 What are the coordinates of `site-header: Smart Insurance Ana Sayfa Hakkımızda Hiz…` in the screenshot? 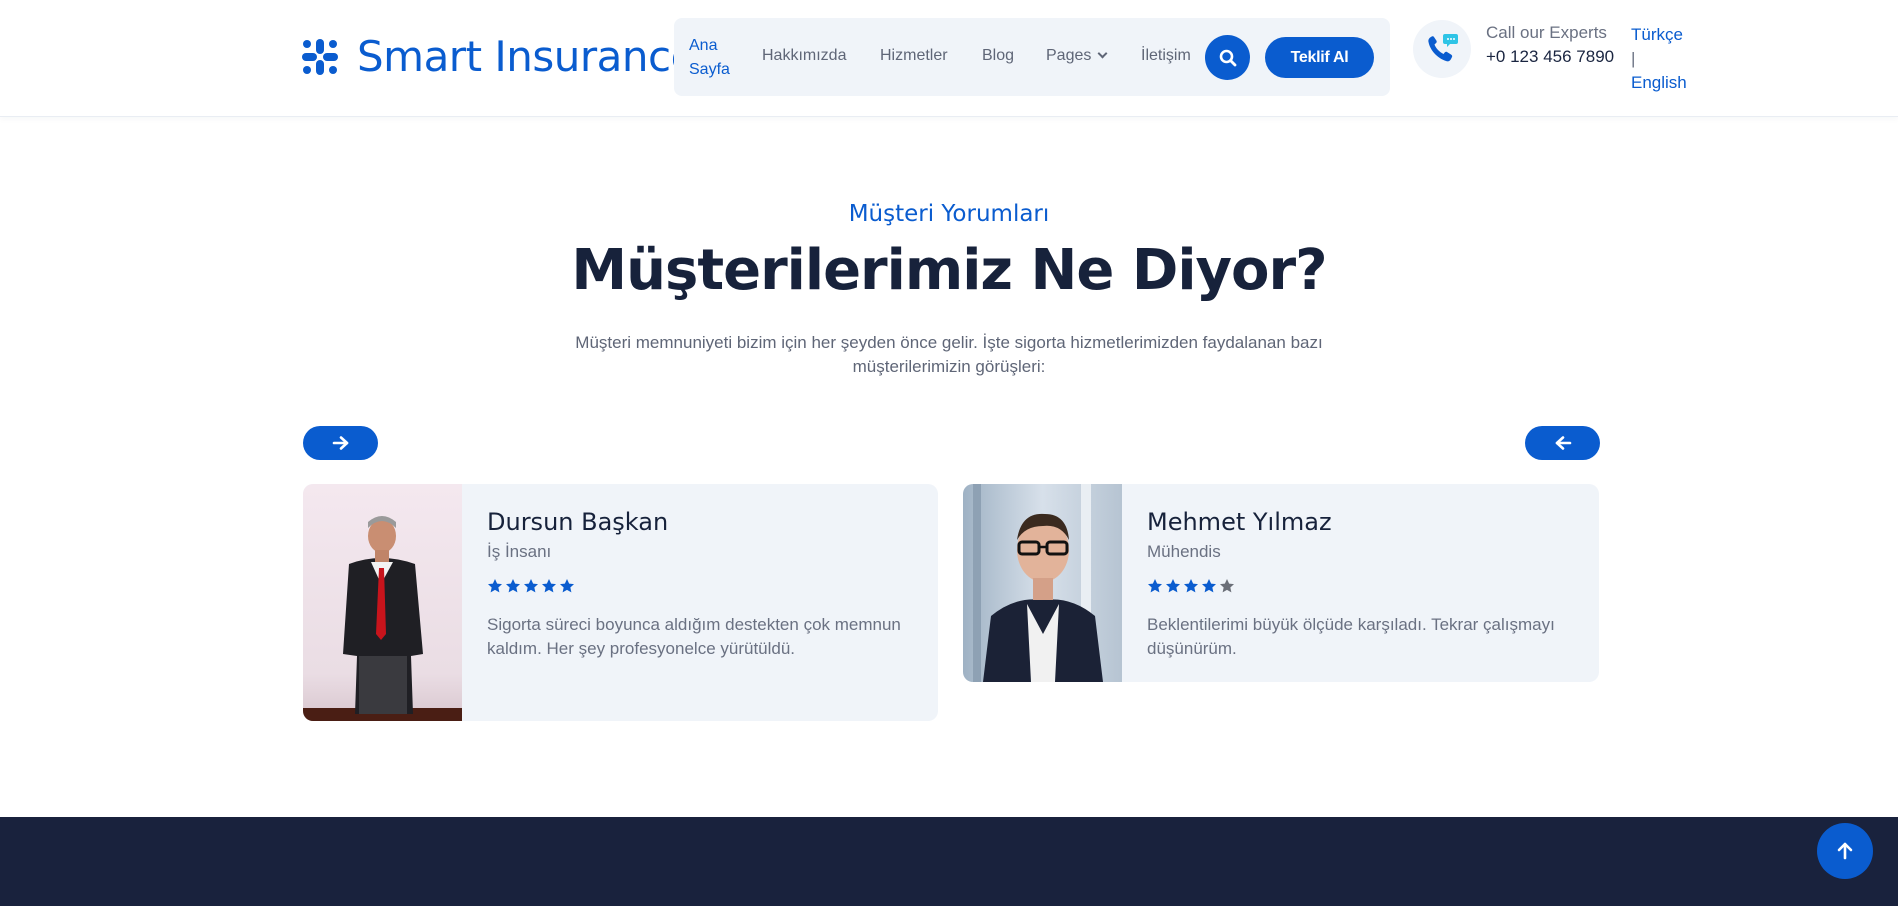 It's located at (949, 58).